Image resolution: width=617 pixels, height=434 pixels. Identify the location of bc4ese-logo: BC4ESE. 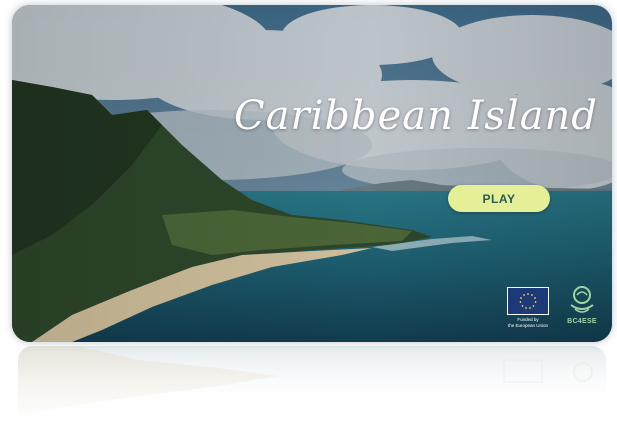
(582, 305).